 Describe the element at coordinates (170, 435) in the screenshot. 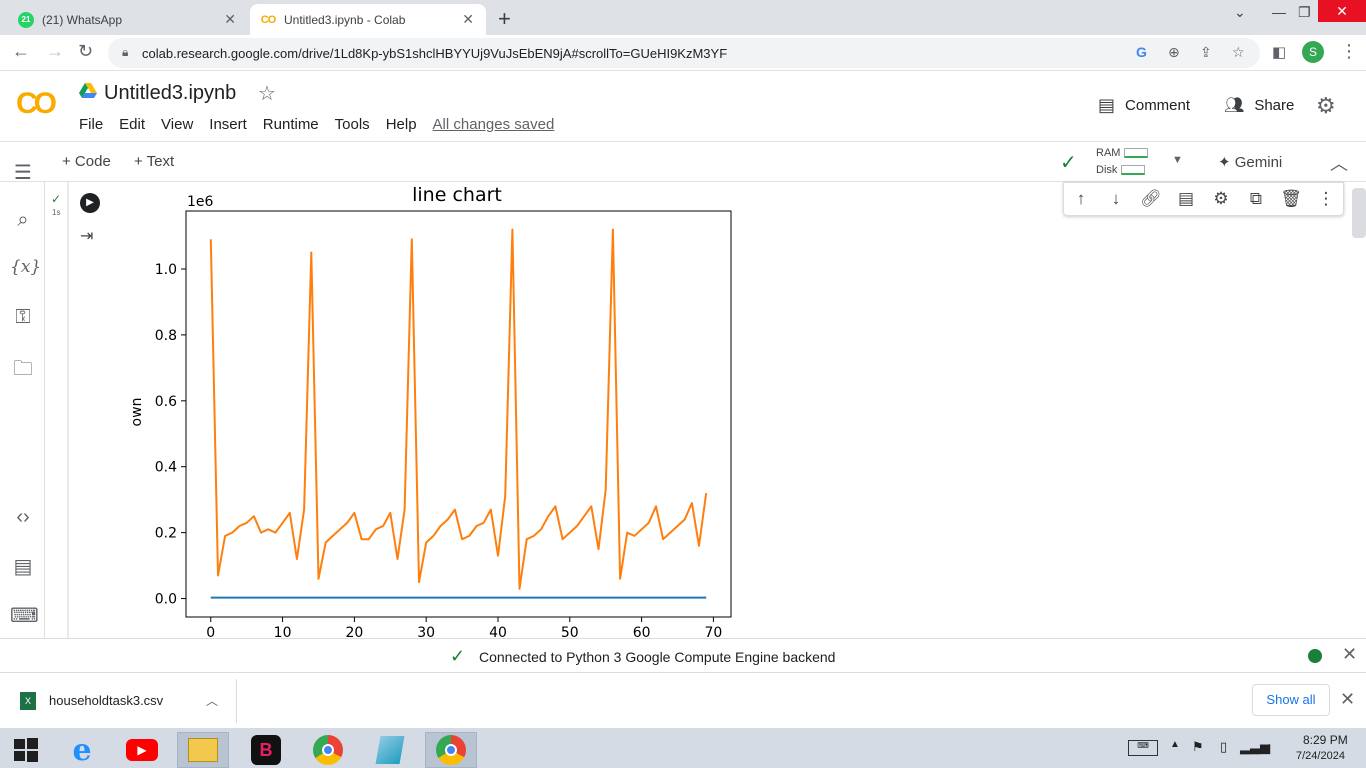

I see `y-axis-ticks: 0.0 0.2 0.4 0.6 0.8 1.0` at that location.